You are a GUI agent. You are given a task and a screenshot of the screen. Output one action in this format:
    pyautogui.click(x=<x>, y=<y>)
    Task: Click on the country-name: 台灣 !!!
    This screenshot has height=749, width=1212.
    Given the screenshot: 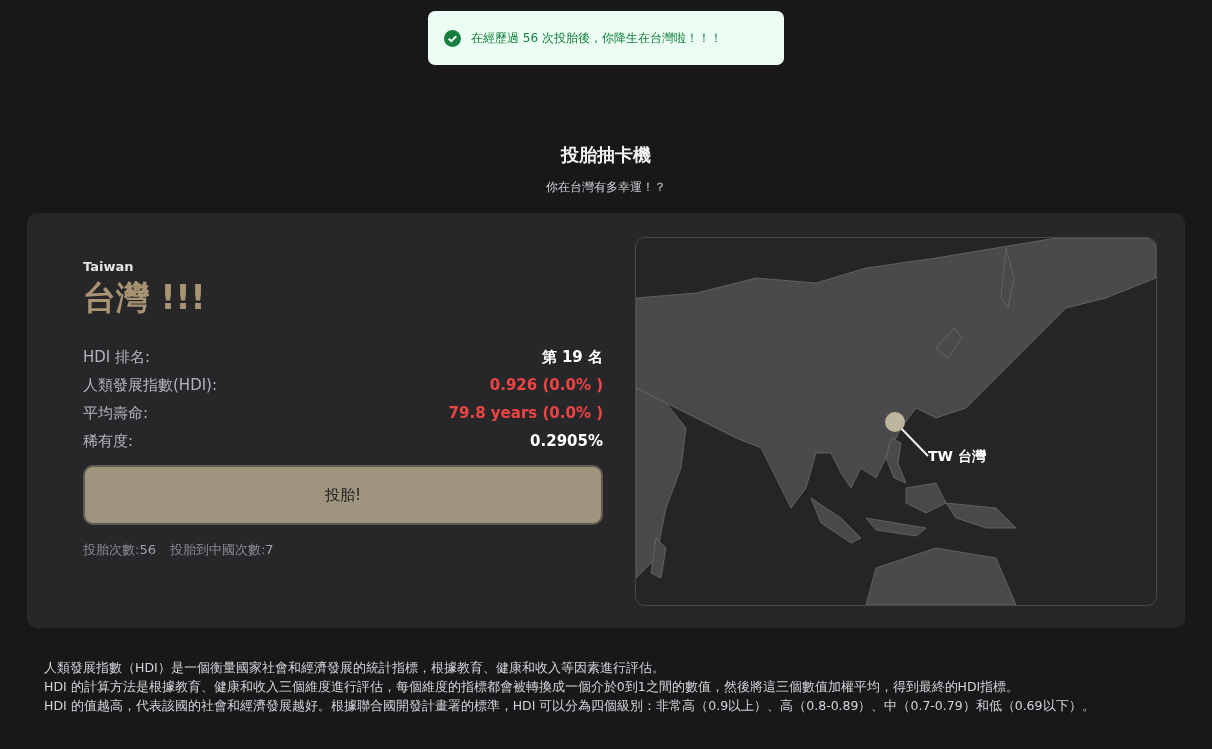 What is the action you would take?
    pyautogui.click(x=145, y=298)
    